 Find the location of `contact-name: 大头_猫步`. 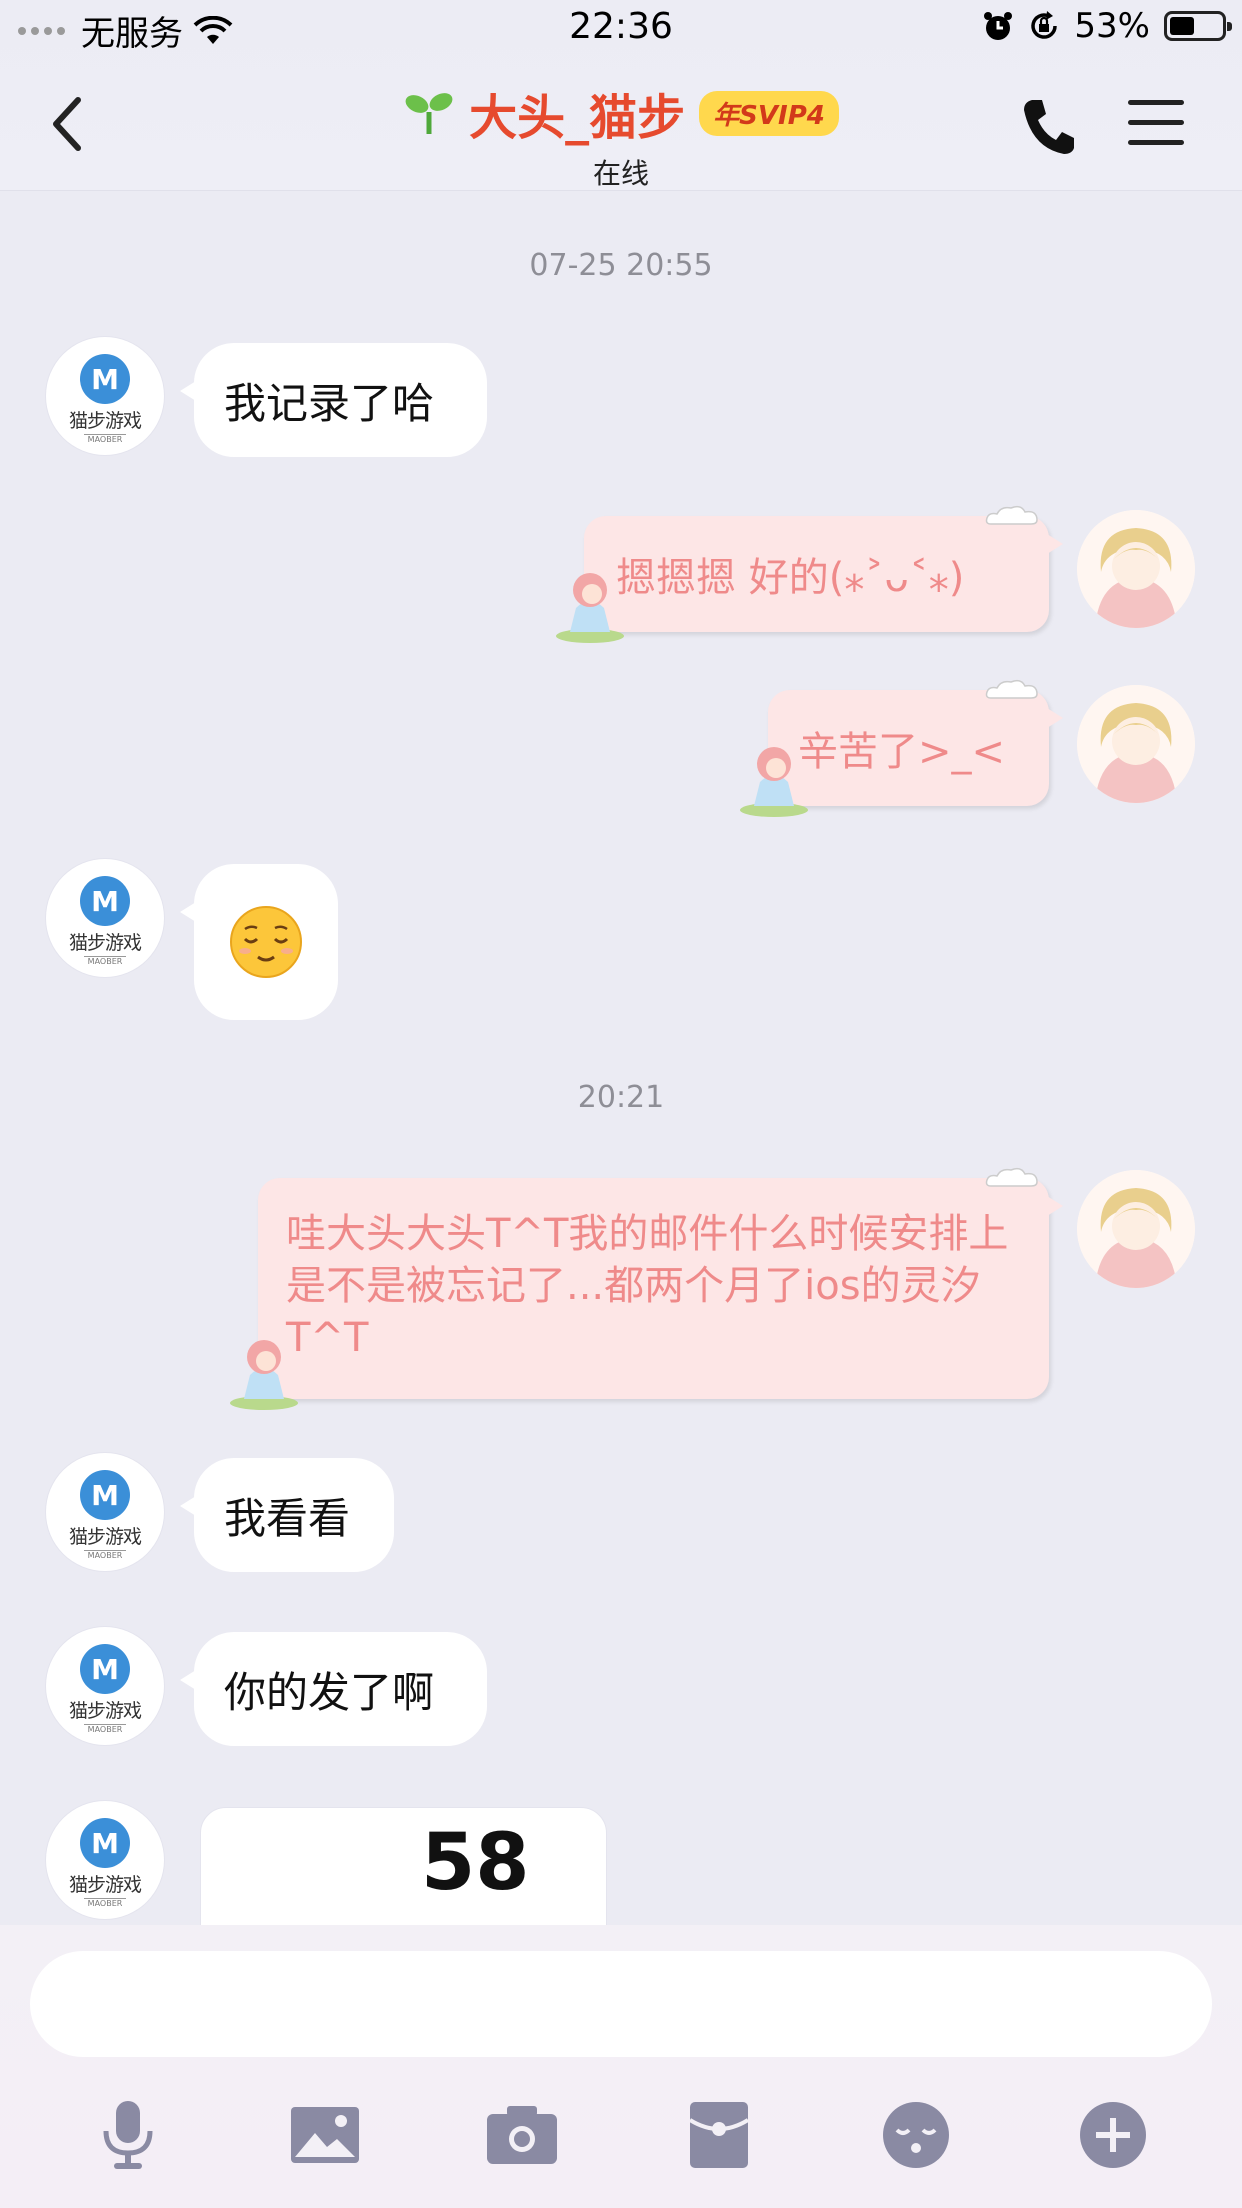

contact-name: 大头_猫步 is located at coordinates (577, 113).